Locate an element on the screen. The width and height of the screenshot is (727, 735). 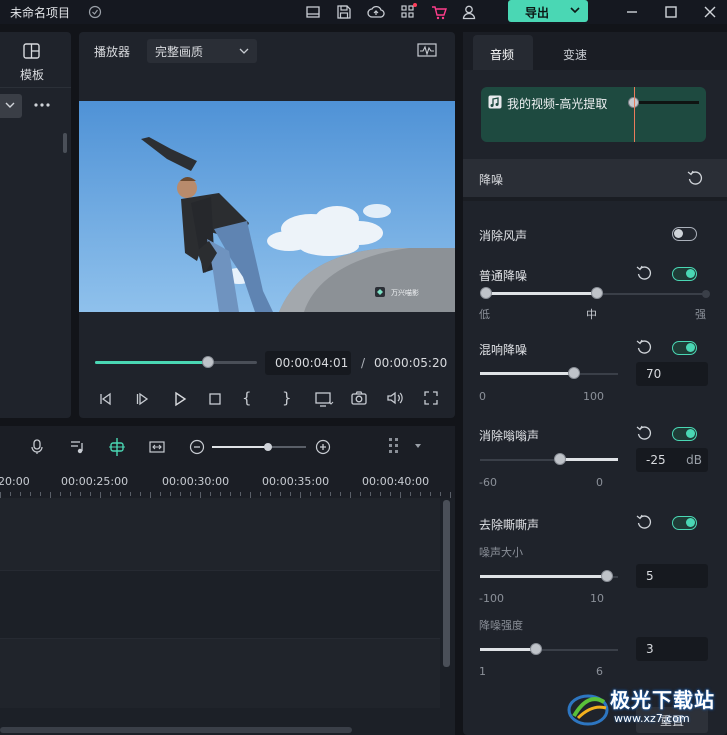
template-tab: 模板 is located at coordinates (35, 60).